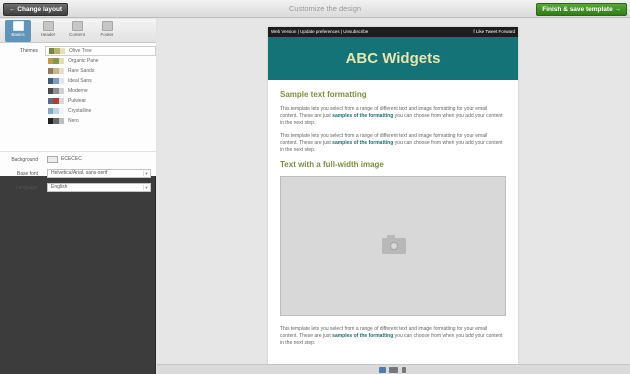 This screenshot has height=374, width=630. I want to click on theme-option: Organic Pane, so click(100, 61).